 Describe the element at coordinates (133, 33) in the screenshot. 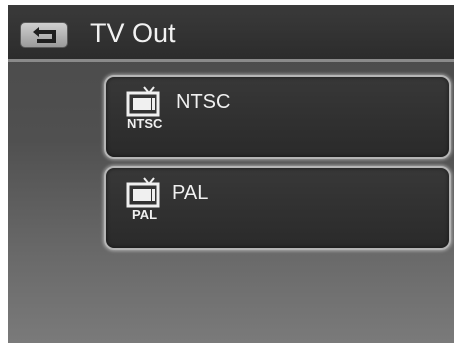

I see `page-title: TV Out` at that location.